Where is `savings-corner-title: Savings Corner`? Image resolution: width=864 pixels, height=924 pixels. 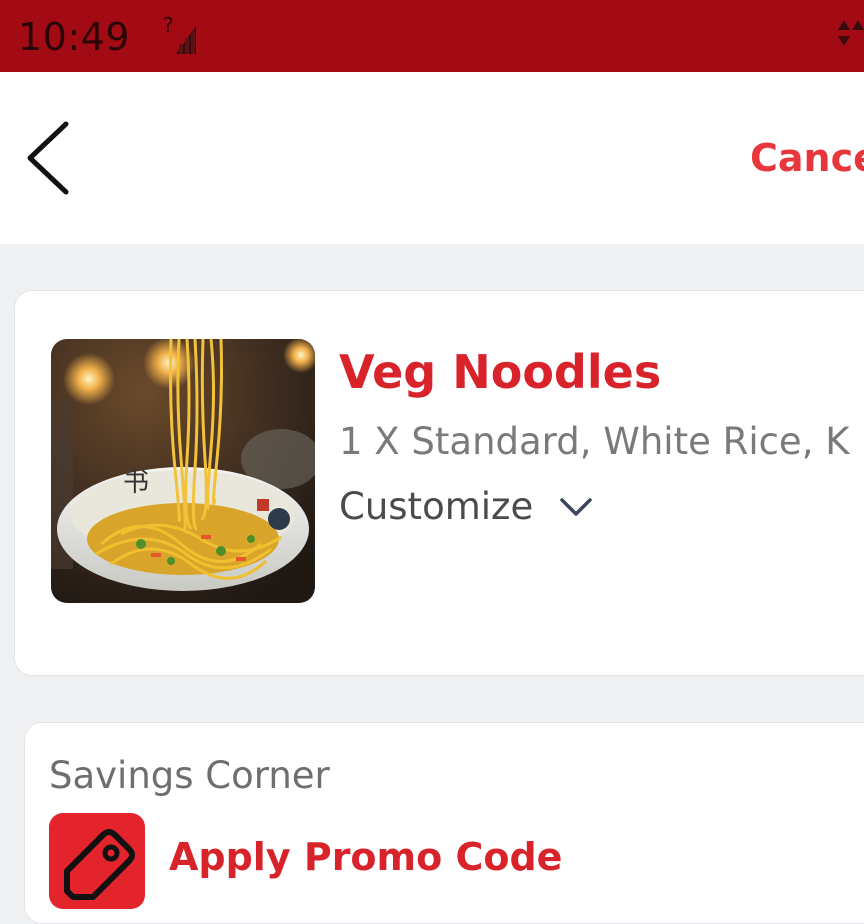 savings-corner-title: Savings Corner is located at coordinates (189, 775).